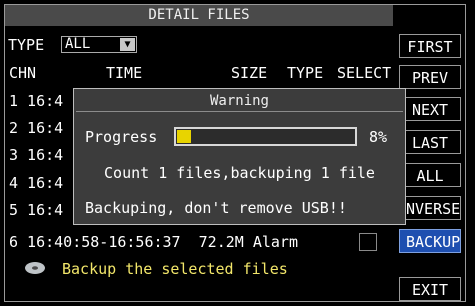 The height and width of the screenshot is (306, 475). I want to click on backup-count-text: Count 1 files,backuping 1 file, so click(239, 173).